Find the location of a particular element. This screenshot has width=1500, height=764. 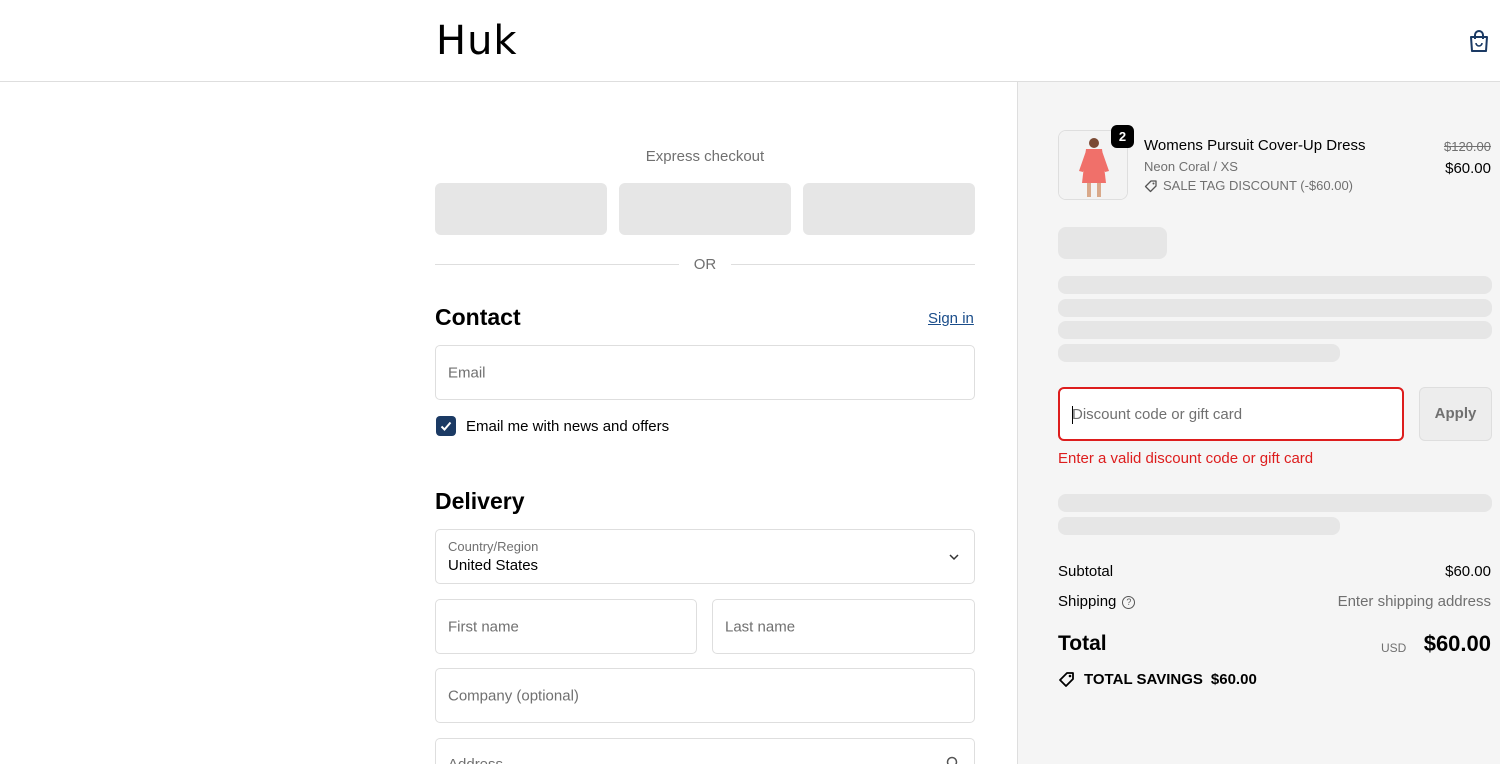

divider-right is located at coordinates (853, 264).